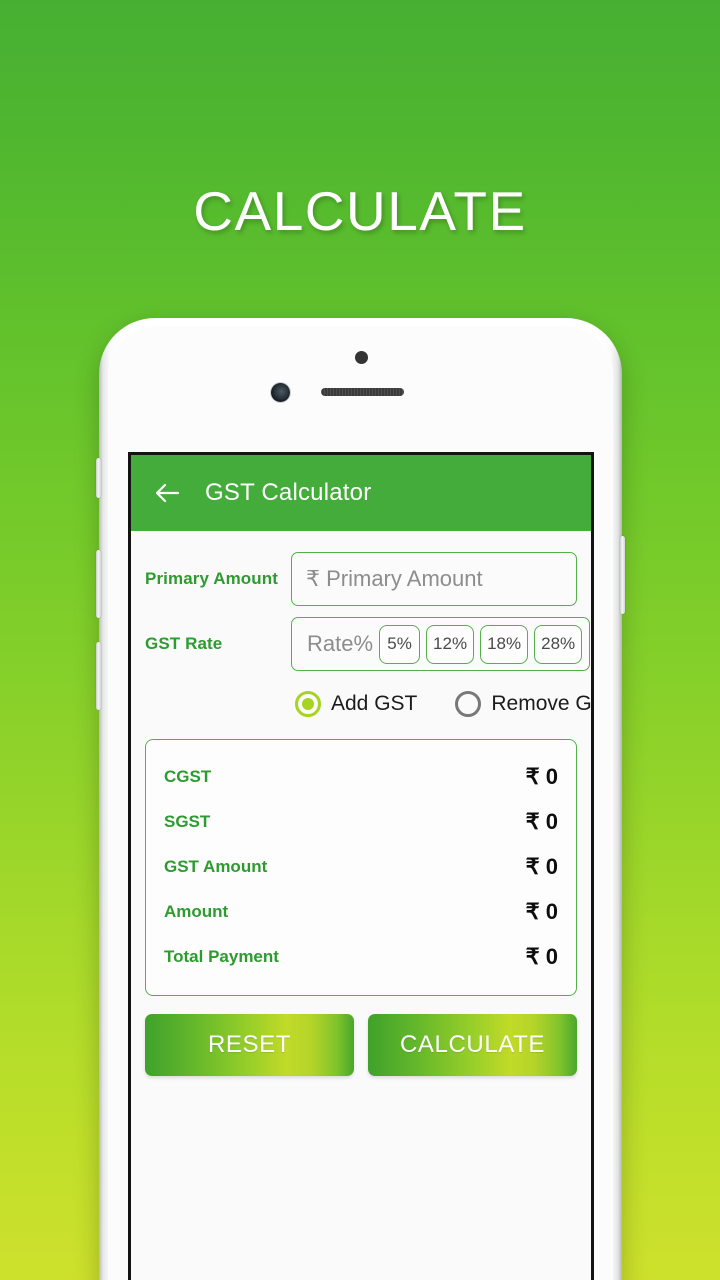 The image size is (720, 1280). Describe the element at coordinates (188, 776) in the screenshot. I see `result-label-cgst: CGST` at that location.